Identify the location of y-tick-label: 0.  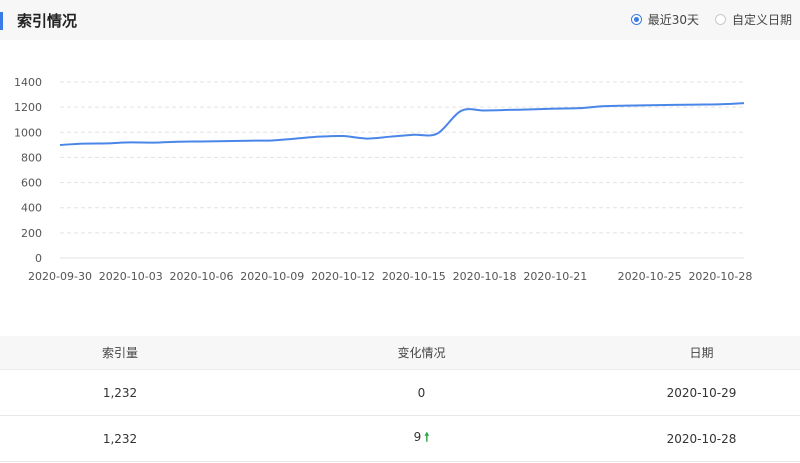
(38, 258).